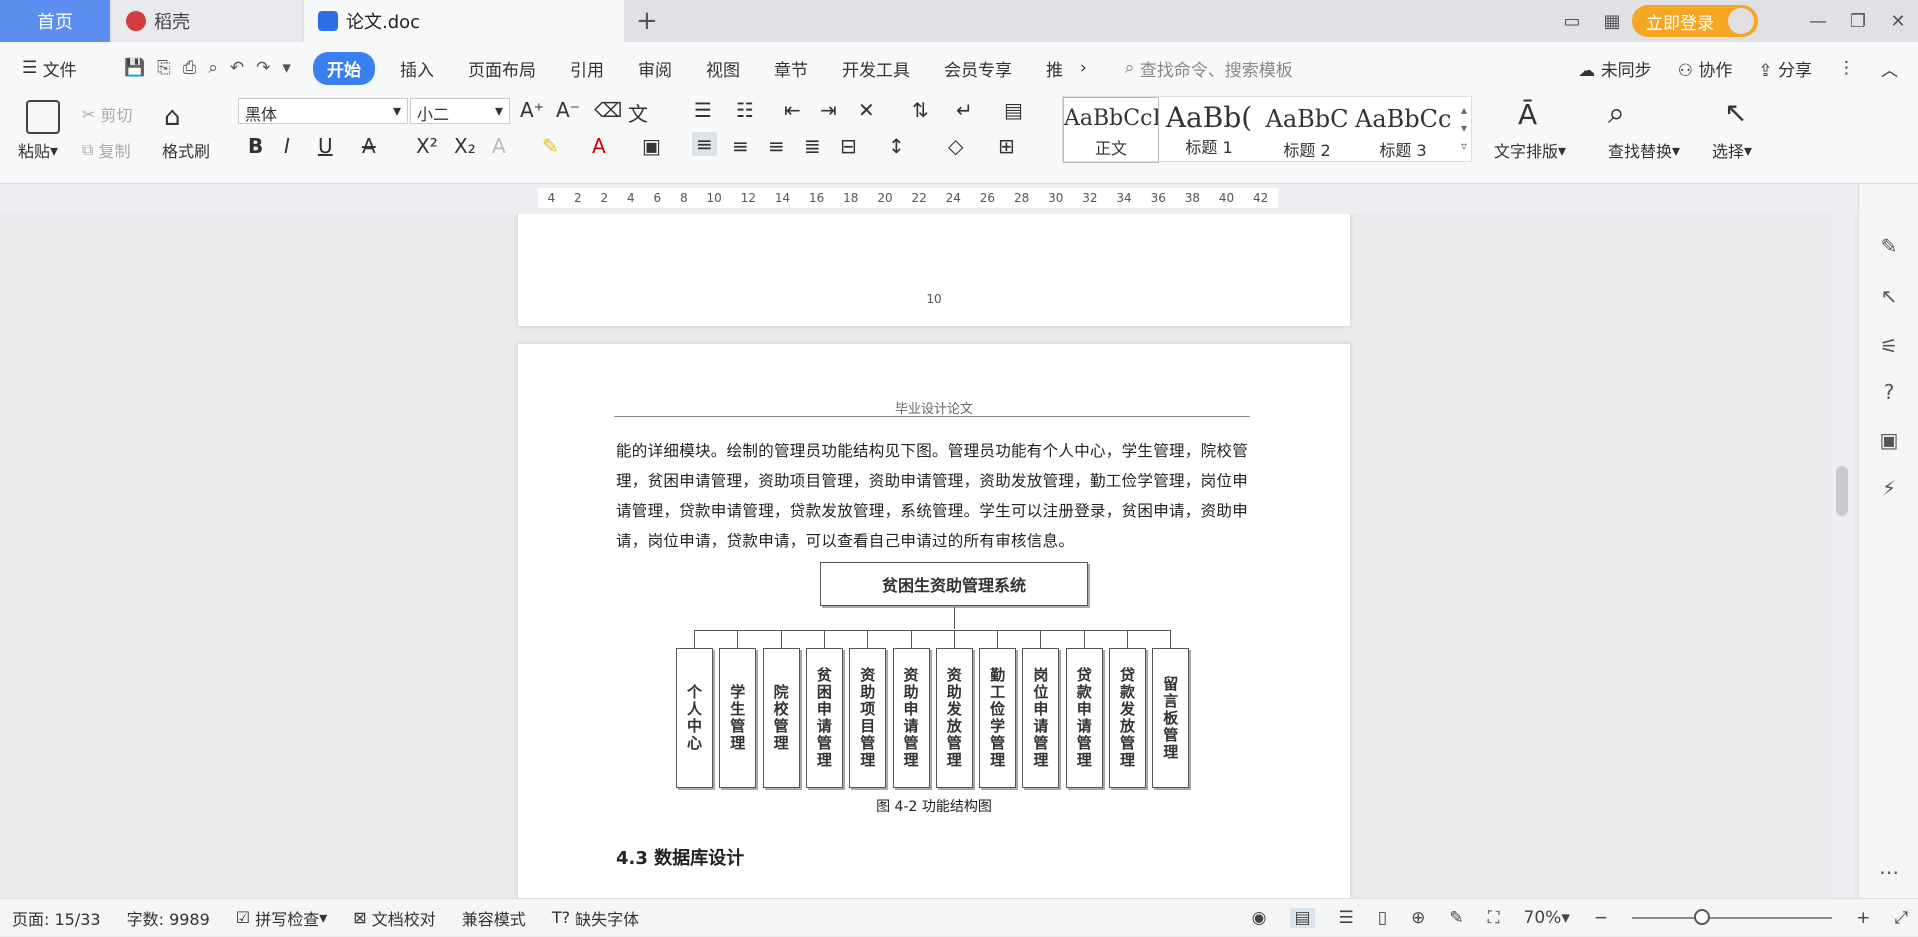 This screenshot has height=937, width=1918. Describe the element at coordinates (1209, 68) in the screenshot. I see `command-search: ⌕ 查找命令、搜索模板` at that location.